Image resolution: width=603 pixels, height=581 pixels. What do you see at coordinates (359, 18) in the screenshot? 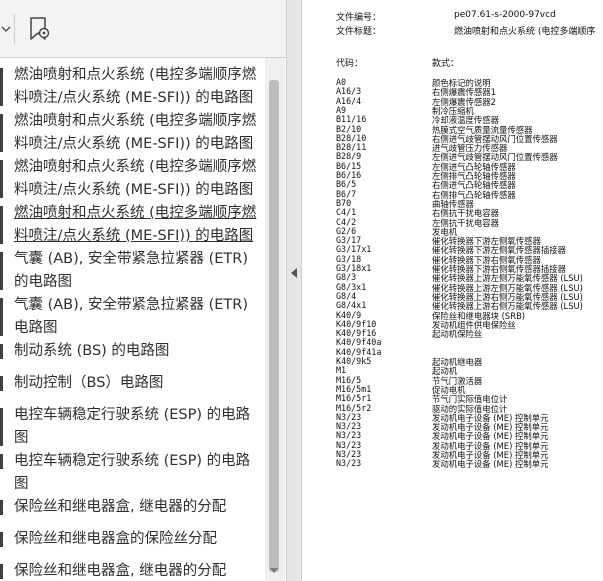
I see `doc-number-label: 文件编号：` at bounding box center [359, 18].